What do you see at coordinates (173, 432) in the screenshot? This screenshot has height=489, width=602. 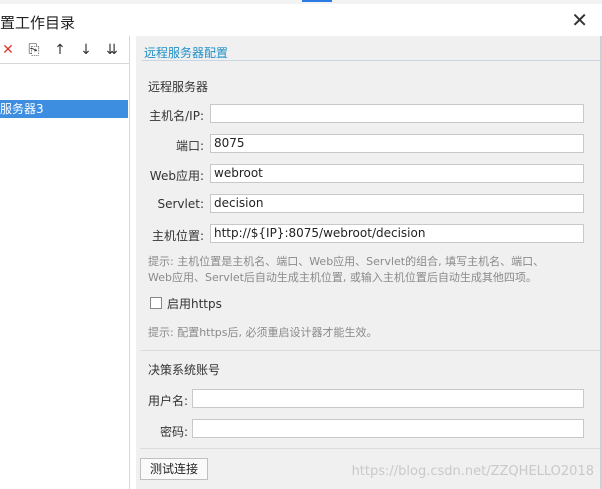 I see `password-label: 密码:` at bounding box center [173, 432].